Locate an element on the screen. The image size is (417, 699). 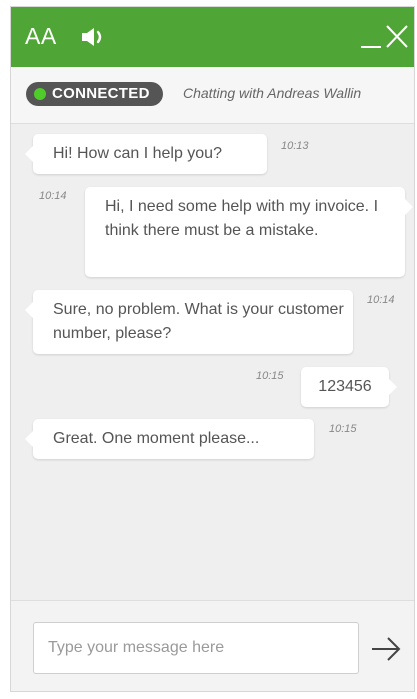
chat-header: AA is located at coordinates (212, 37).